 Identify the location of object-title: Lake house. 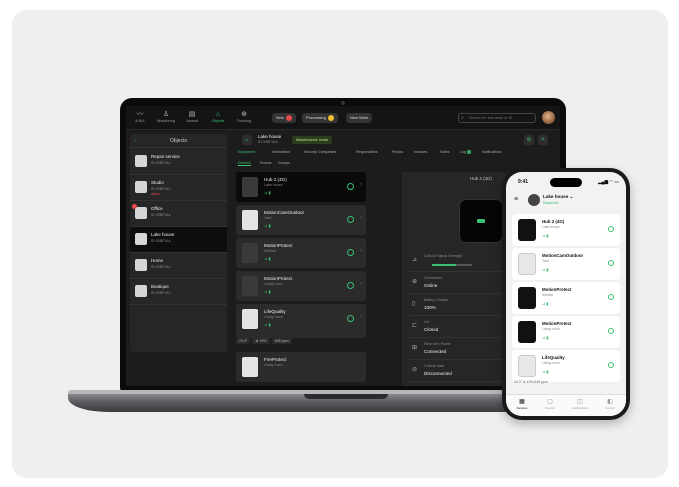
(270, 136).